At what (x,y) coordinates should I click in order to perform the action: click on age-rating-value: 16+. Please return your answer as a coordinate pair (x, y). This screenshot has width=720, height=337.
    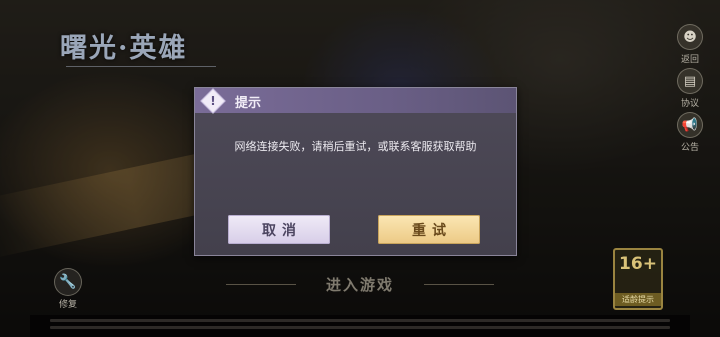
    Looking at the image, I should click on (638, 264).